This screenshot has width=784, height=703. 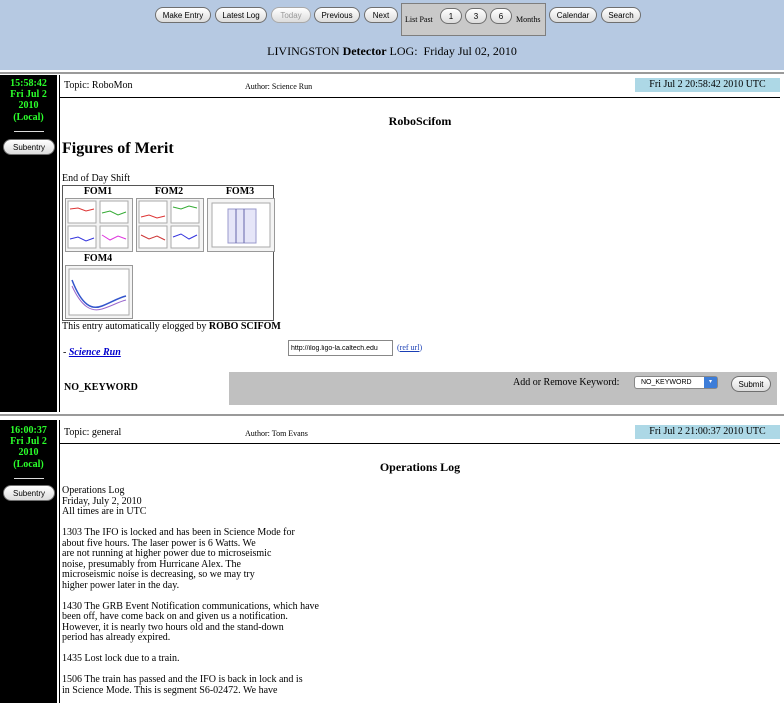 I want to click on fom-table: FOM1 FOM2 FOM3 FOM4, so click(x=168, y=253).